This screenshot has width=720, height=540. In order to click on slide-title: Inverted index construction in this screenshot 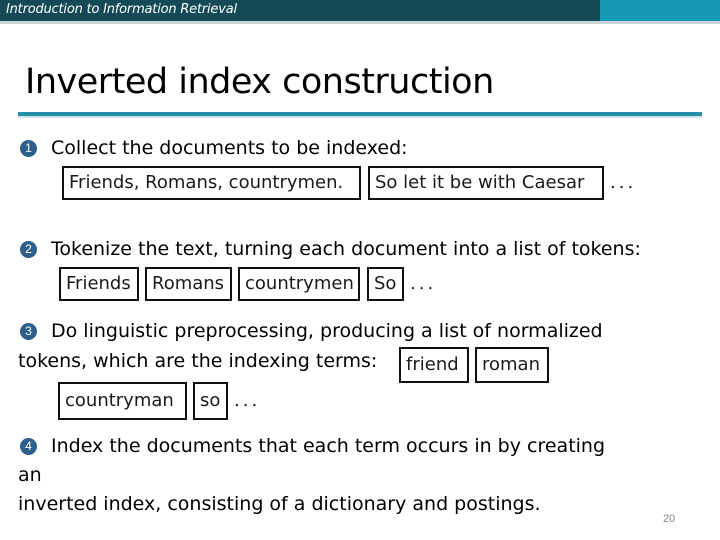, I will do `click(259, 82)`.